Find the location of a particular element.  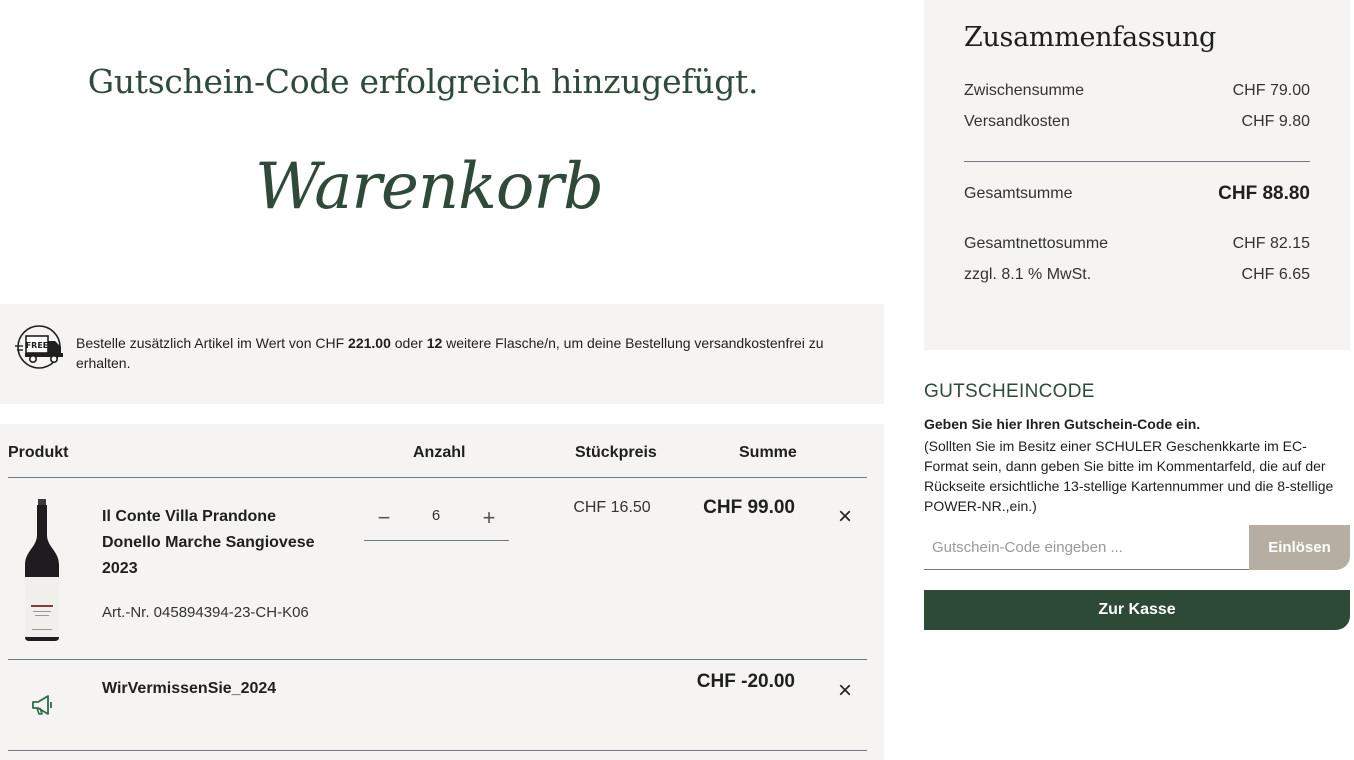

subtotal-value: CHF 79.00 is located at coordinates (1271, 90).